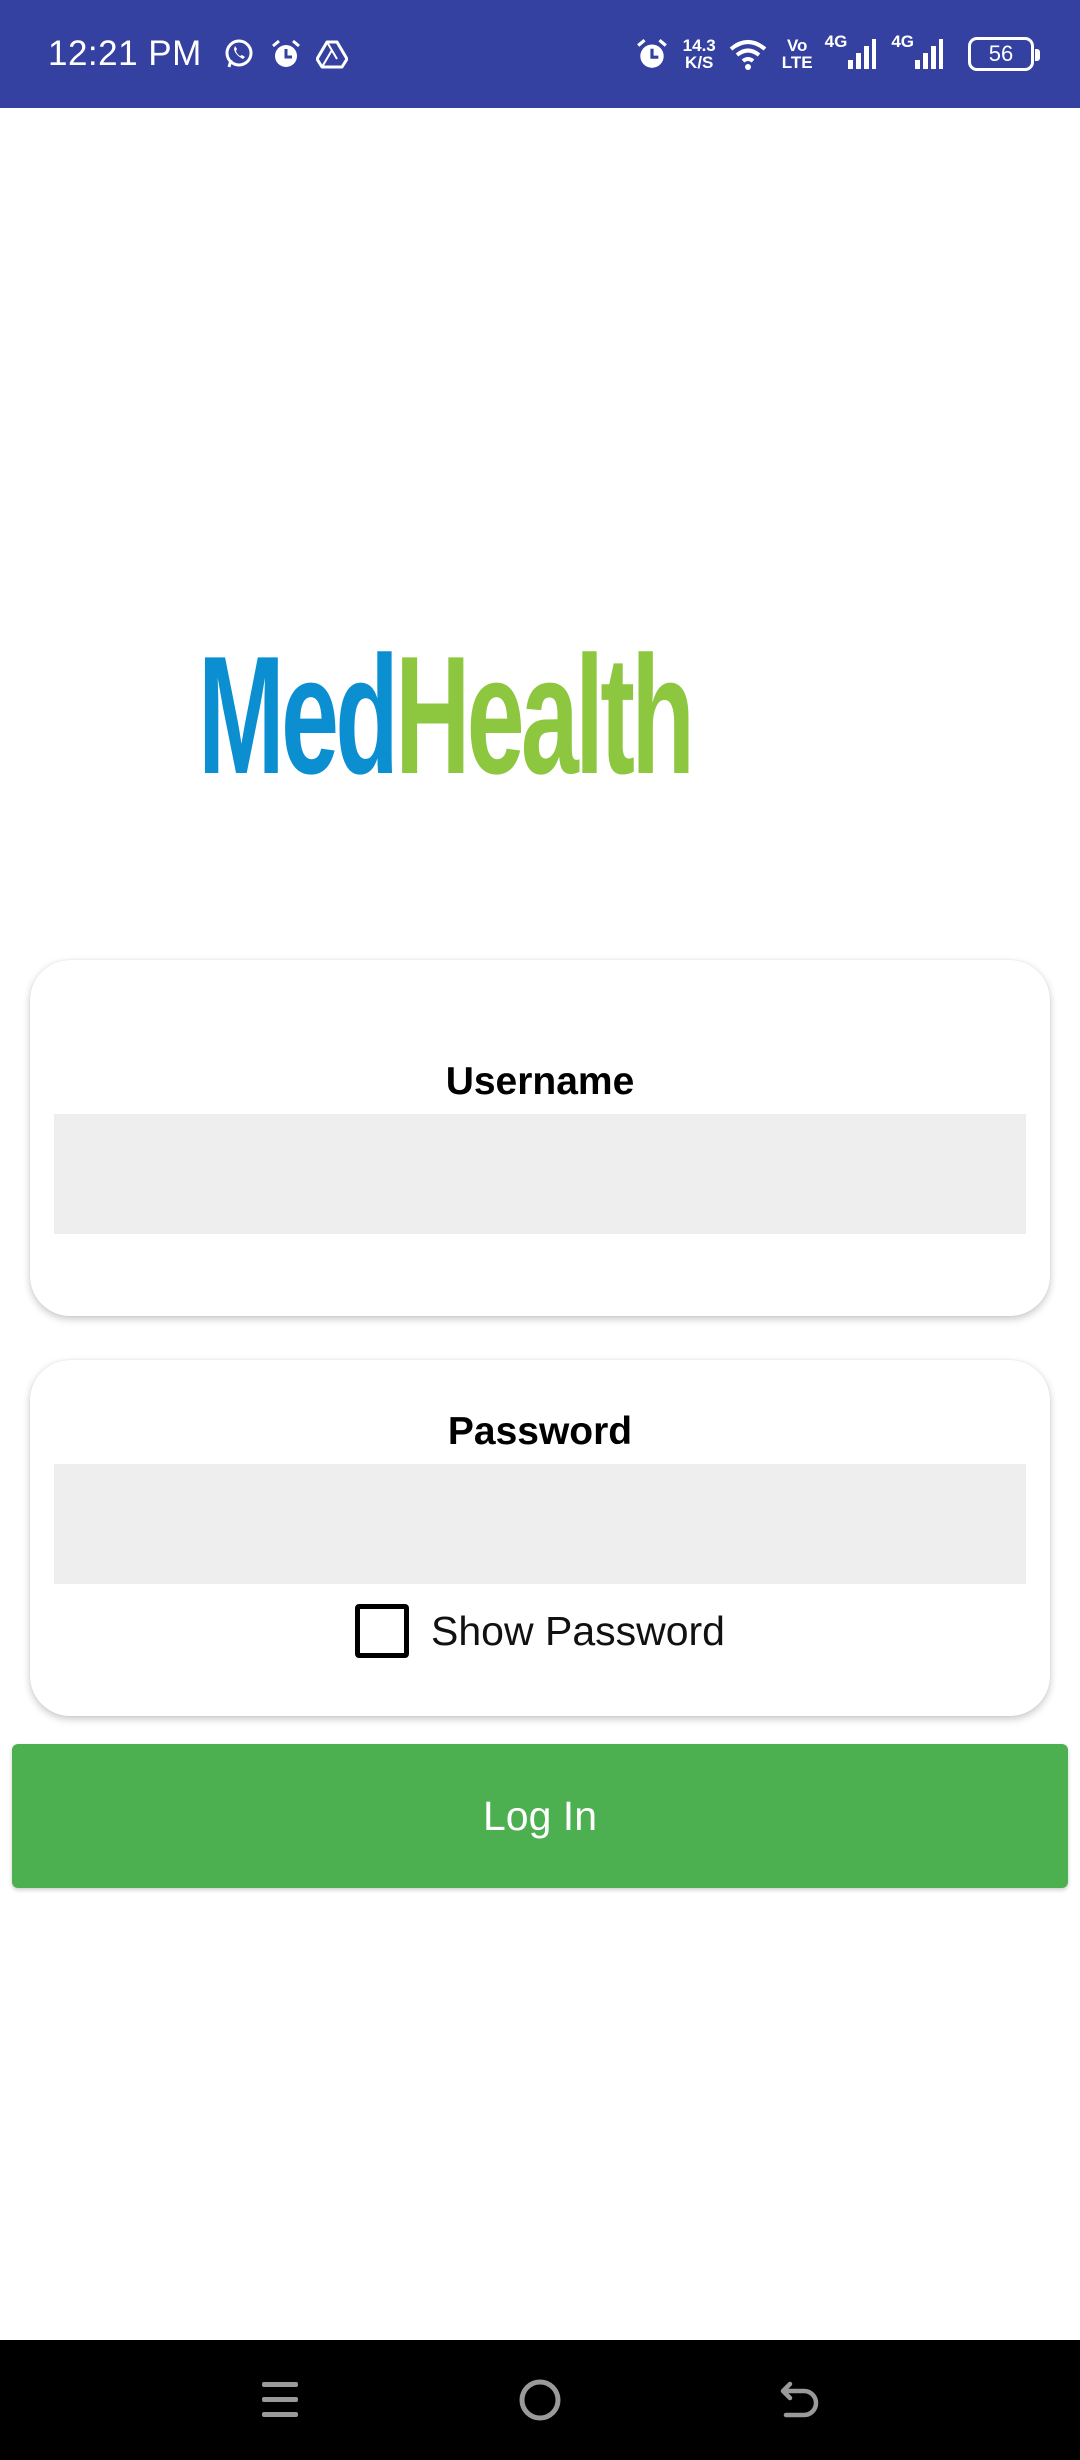 The width and height of the screenshot is (1080, 2460). What do you see at coordinates (540, 54) in the screenshot?
I see `status-bar: 12:21 PM 14.3 K/S Vo LTE 4G 4G 56` at bounding box center [540, 54].